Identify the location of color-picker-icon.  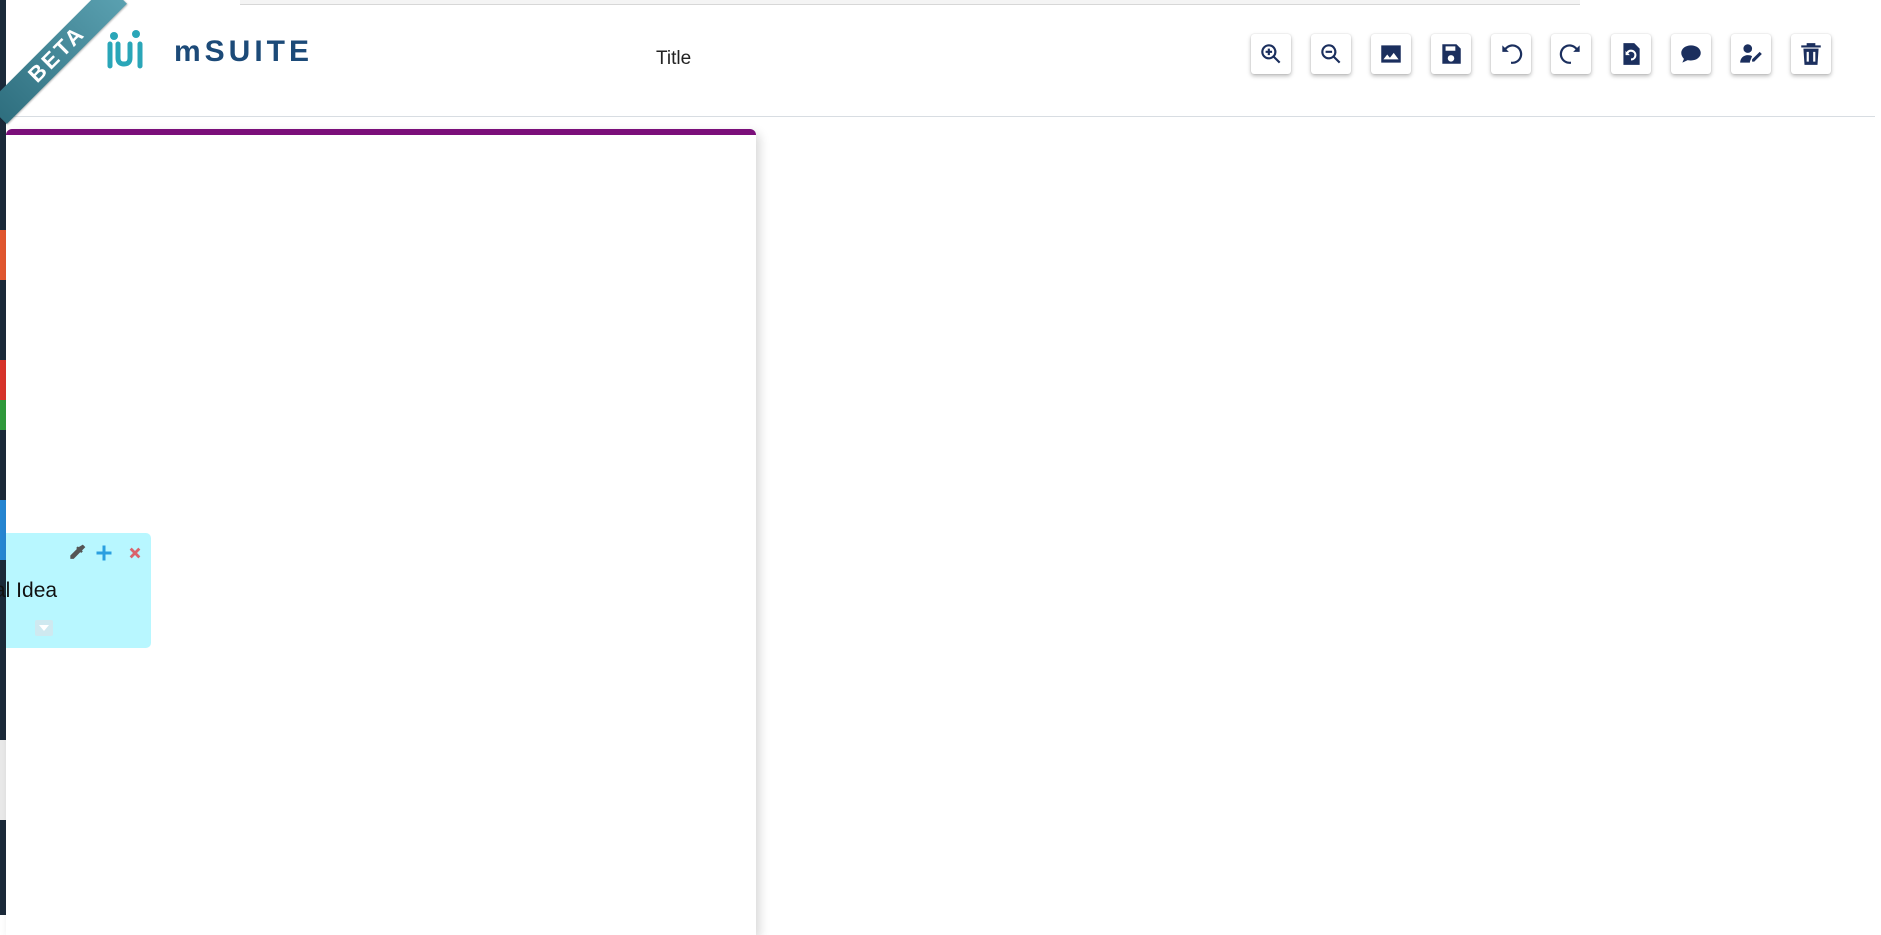
(77, 555).